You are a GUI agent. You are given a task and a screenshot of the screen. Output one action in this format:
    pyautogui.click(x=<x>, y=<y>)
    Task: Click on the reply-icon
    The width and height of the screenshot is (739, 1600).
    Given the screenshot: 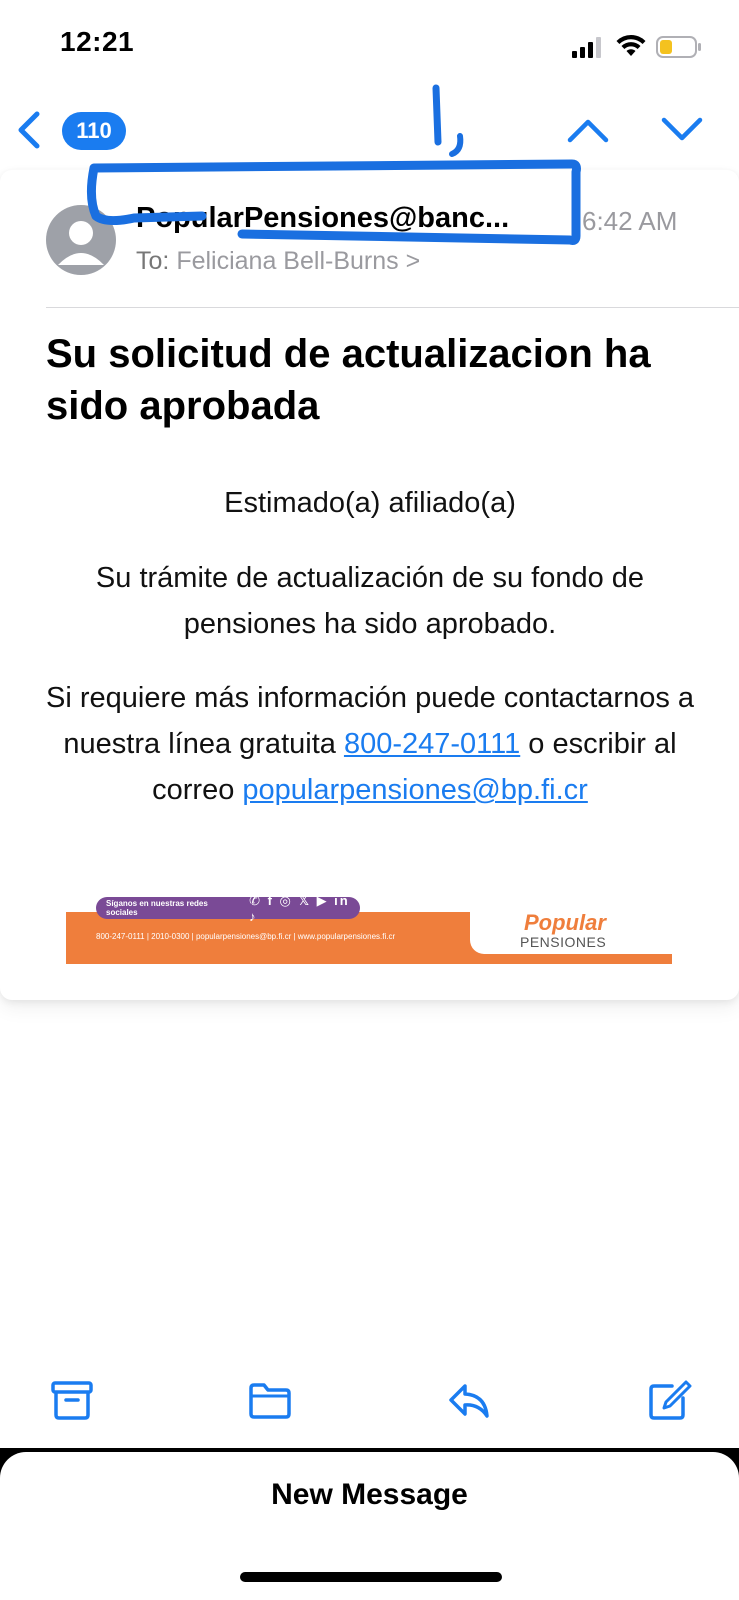 What is the action you would take?
    pyautogui.click(x=469, y=1400)
    